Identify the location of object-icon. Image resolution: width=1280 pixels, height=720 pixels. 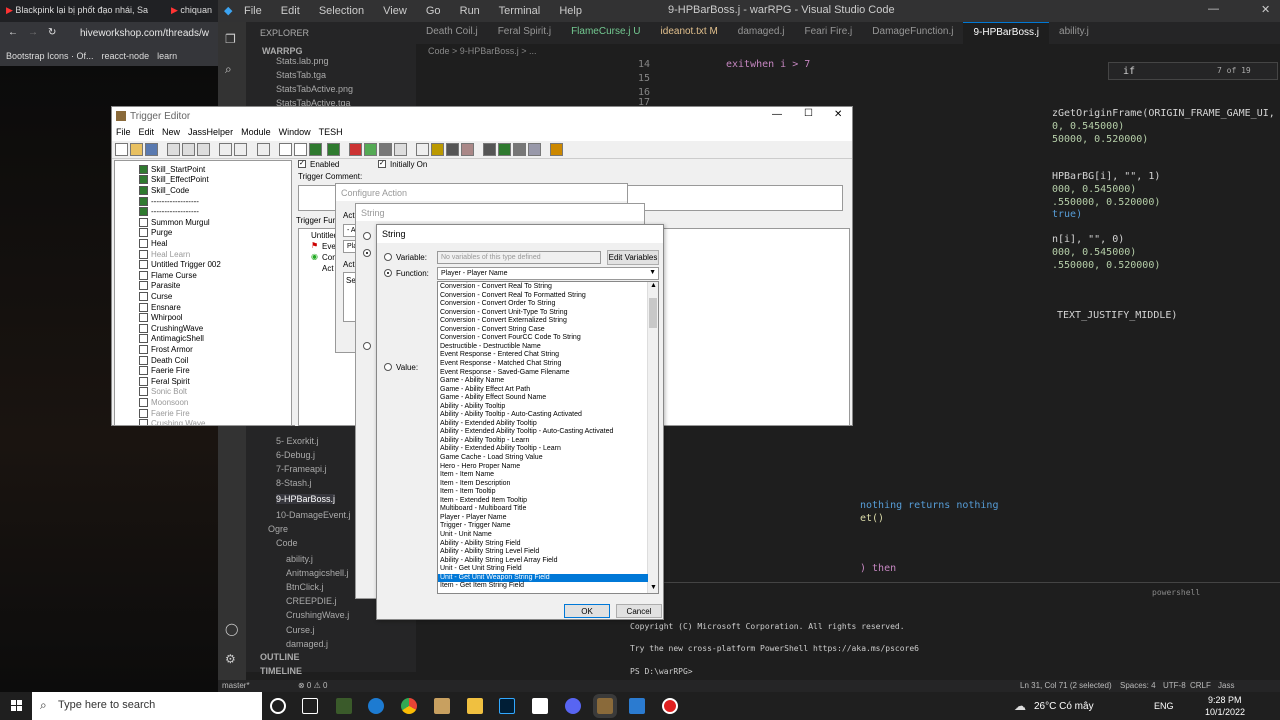
(489, 149).